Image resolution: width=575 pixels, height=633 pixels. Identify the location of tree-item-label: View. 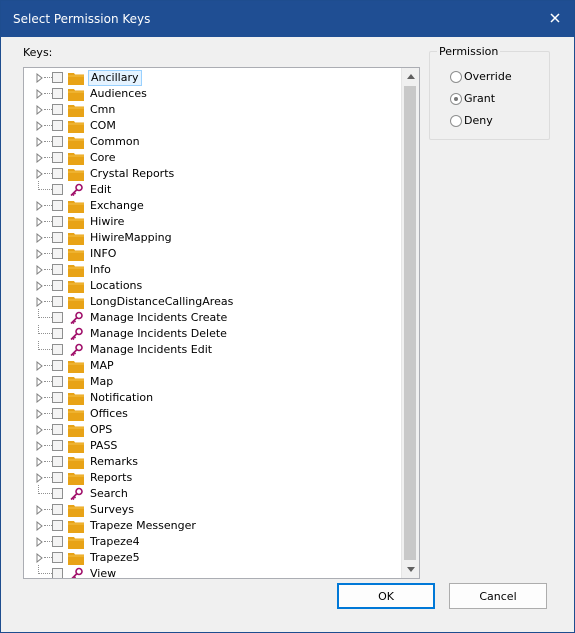
(103, 572).